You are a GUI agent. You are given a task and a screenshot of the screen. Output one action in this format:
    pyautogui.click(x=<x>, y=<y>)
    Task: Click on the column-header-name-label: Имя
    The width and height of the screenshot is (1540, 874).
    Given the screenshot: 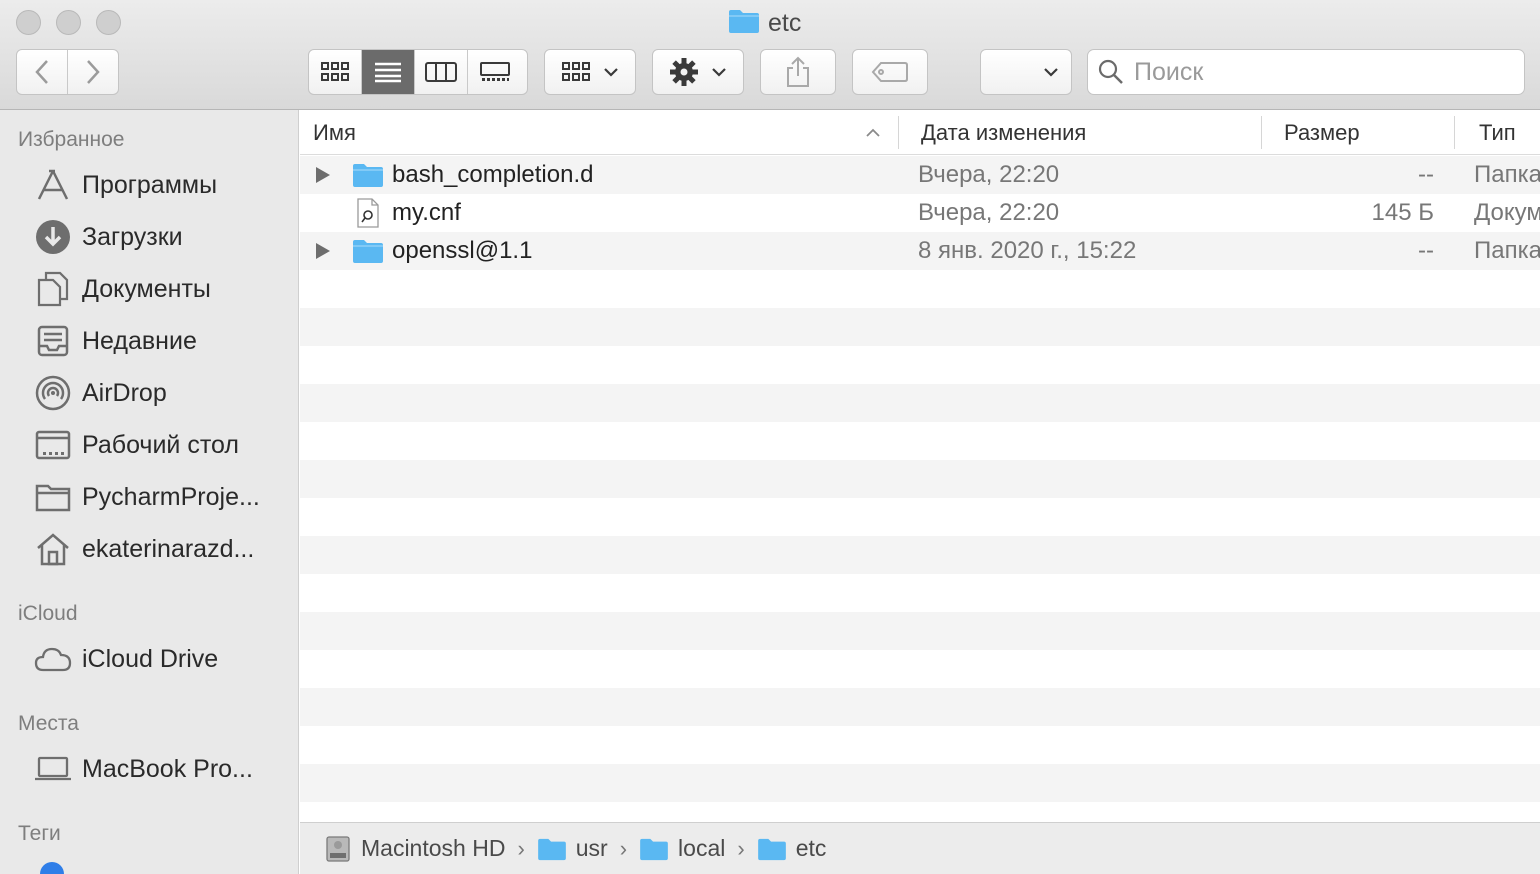 What is the action you would take?
    pyautogui.click(x=334, y=132)
    